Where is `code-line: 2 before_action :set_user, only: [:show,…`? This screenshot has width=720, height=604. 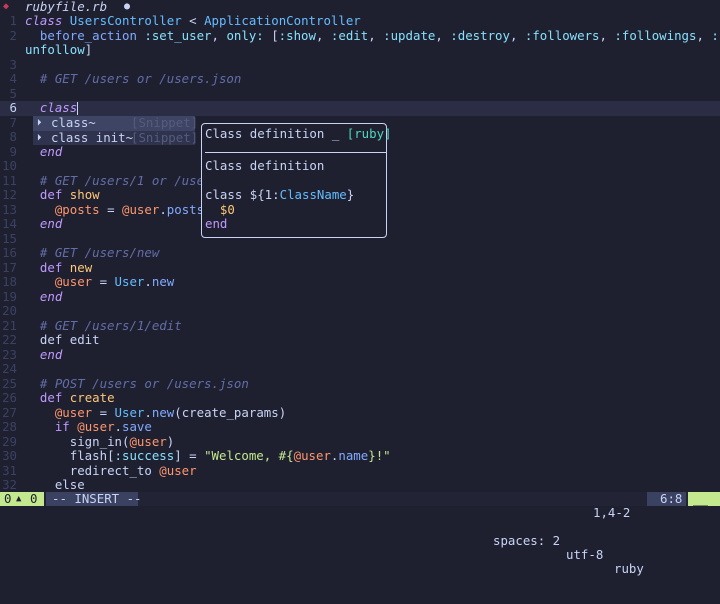 code-line: 2 before_action :set_user, only: [:show,… is located at coordinates (360, 35).